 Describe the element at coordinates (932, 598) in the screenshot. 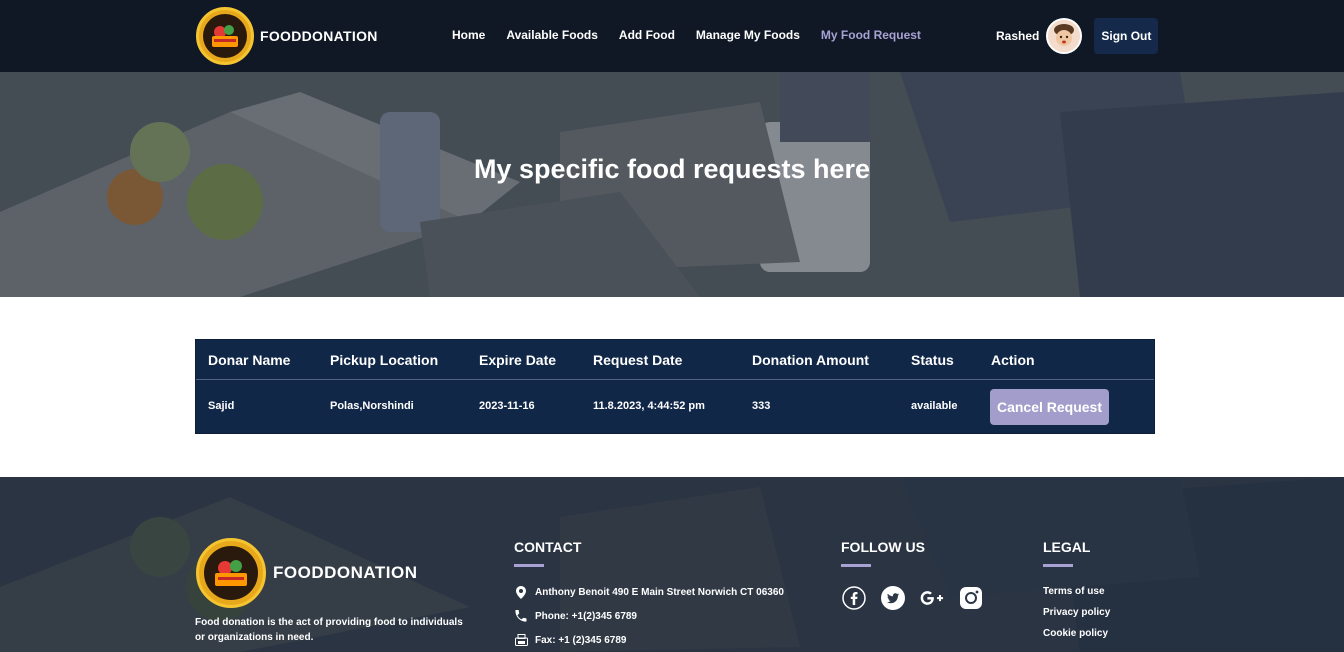

I see `google-plus-icon` at that location.